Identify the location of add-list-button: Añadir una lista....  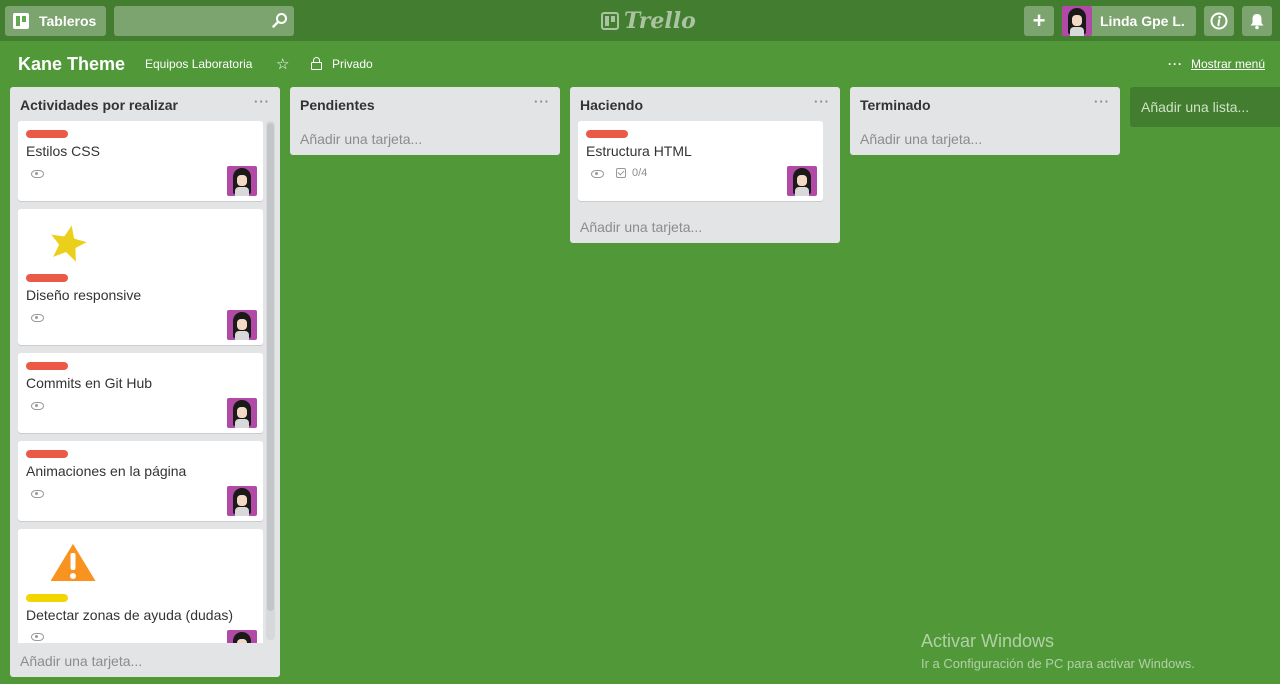
(1205, 107).